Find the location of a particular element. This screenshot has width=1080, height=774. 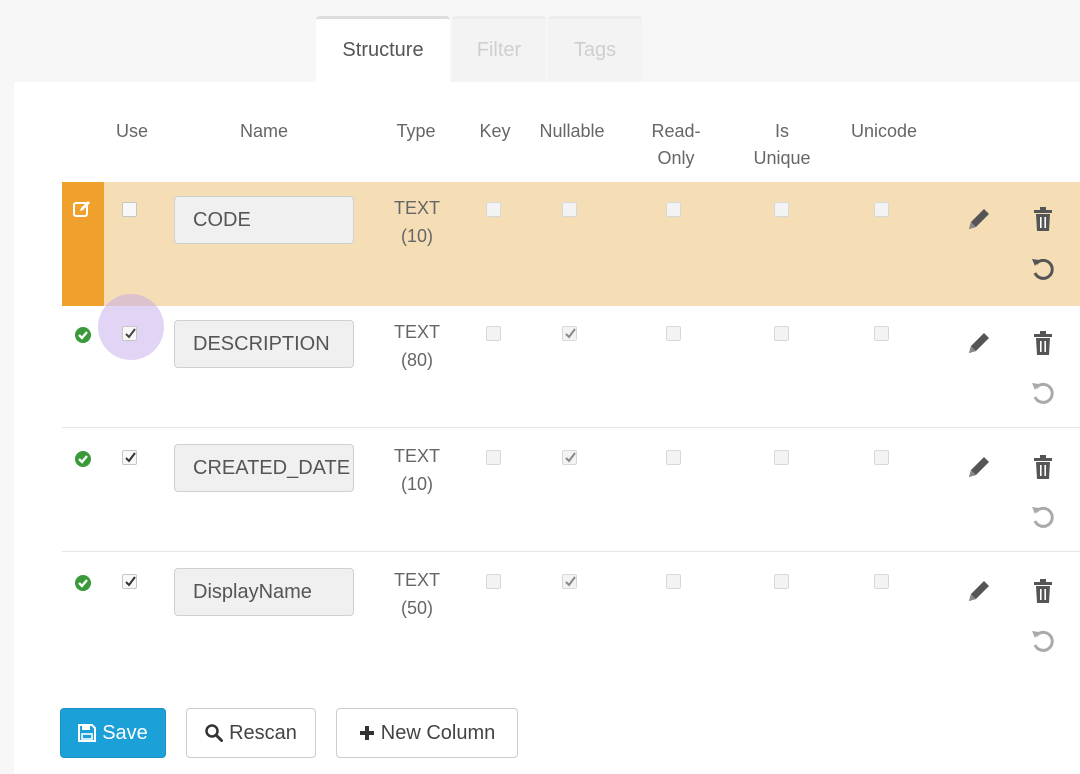

rescan-button-label: Rescan is located at coordinates (263, 732).